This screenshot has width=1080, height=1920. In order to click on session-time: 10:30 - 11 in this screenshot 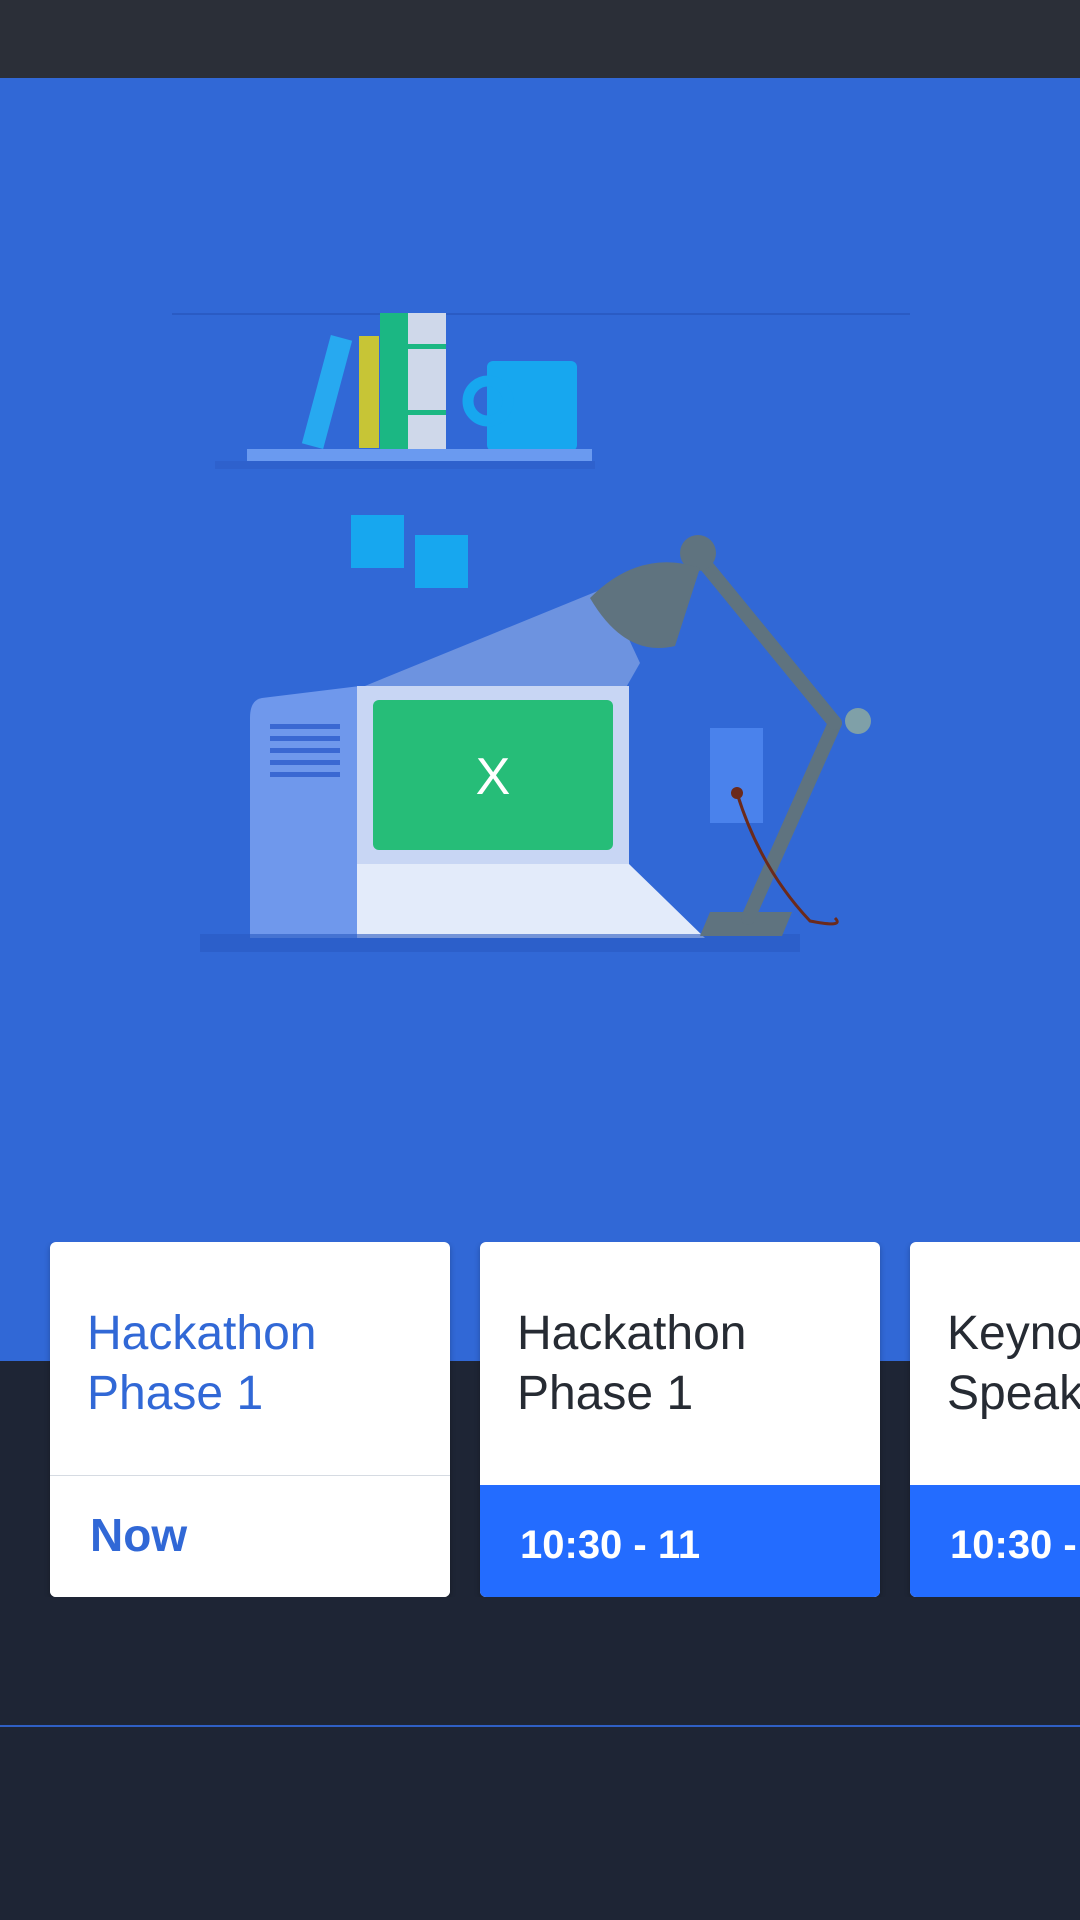, I will do `click(610, 1545)`.